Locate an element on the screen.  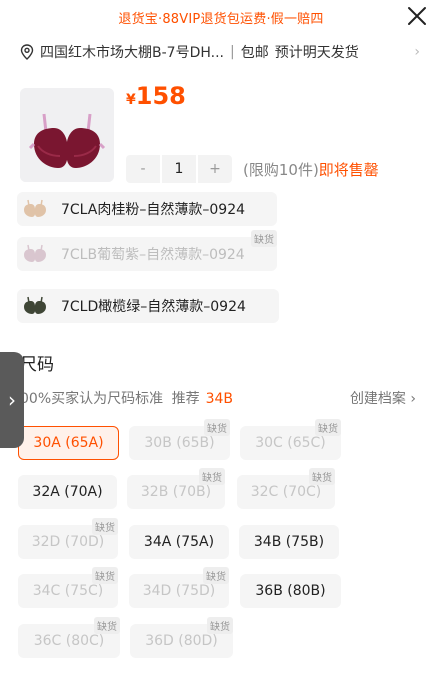
size-option: 34A (75A) is located at coordinates (179, 542).